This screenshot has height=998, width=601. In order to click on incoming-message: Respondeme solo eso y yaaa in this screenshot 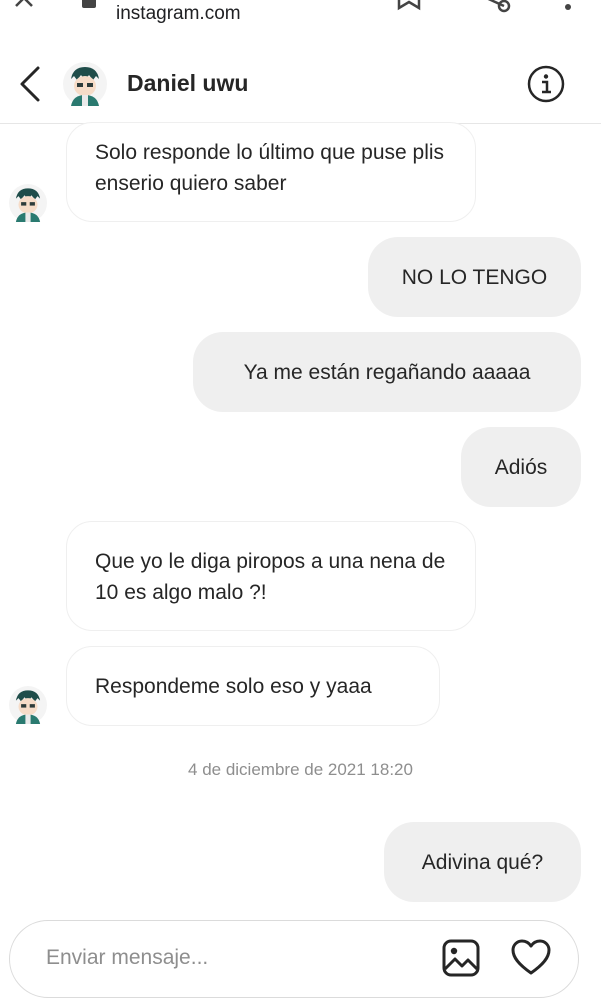, I will do `click(253, 686)`.